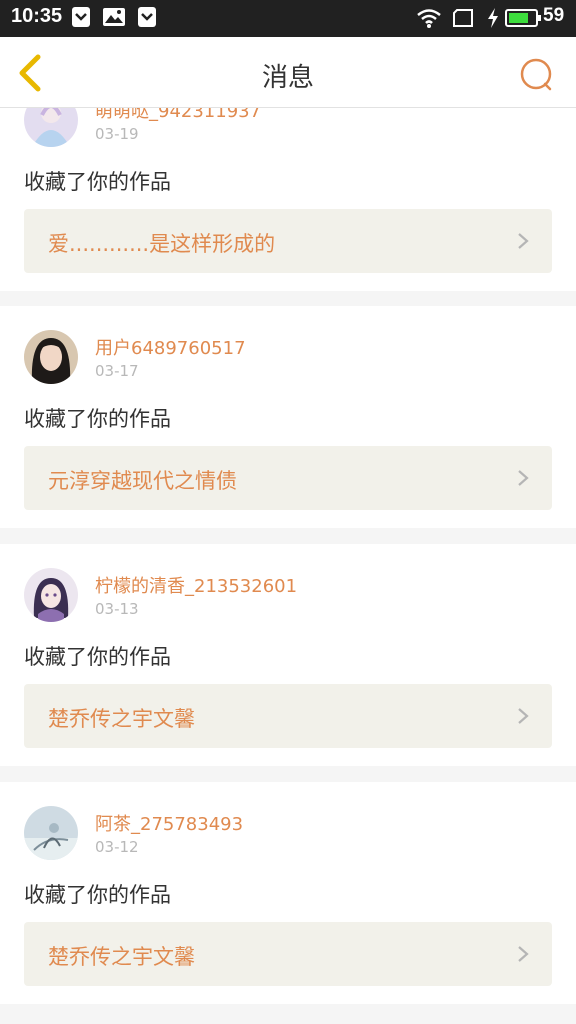 This screenshot has height=1024, width=576. What do you see at coordinates (142, 481) in the screenshot?
I see `work-title: 元淳穿越现代之情债` at bounding box center [142, 481].